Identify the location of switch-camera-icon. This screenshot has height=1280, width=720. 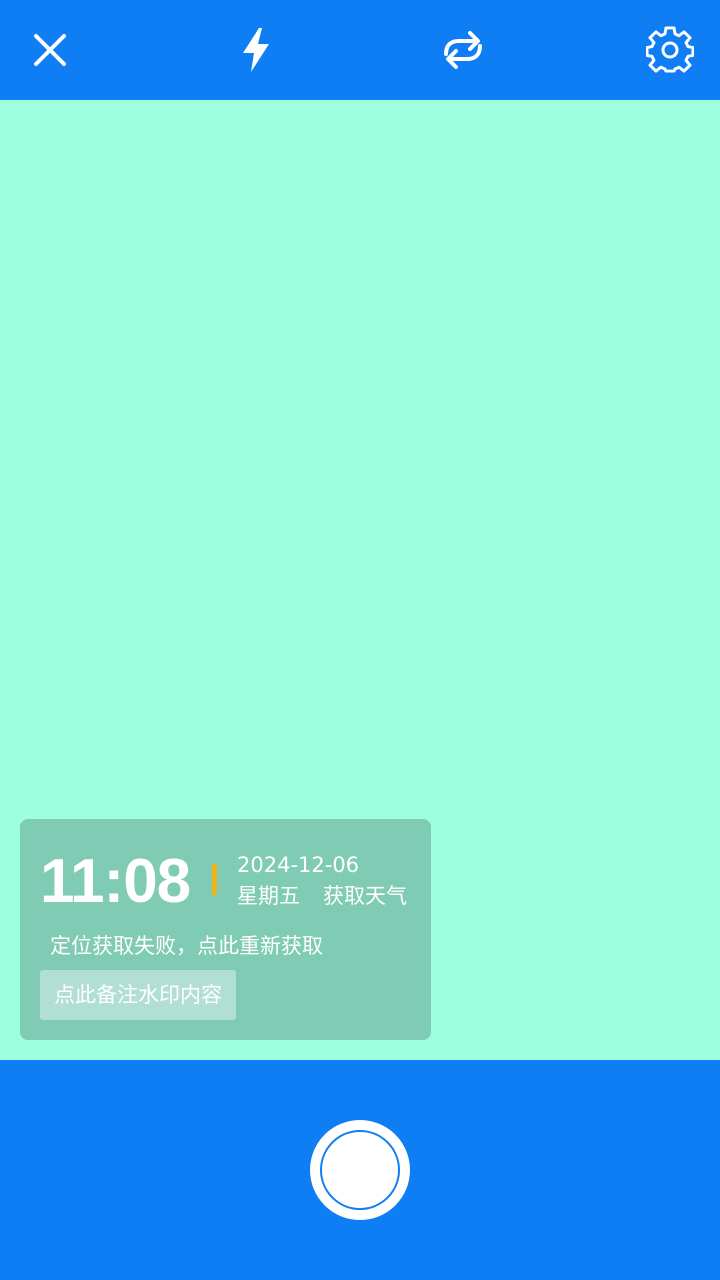
(463, 50).